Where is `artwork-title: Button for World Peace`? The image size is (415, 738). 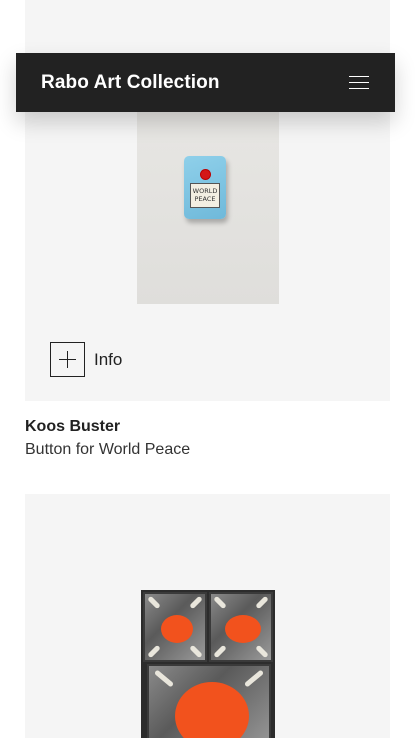
artwork-title: Button for World Peace is located at coordinates (107, 450).